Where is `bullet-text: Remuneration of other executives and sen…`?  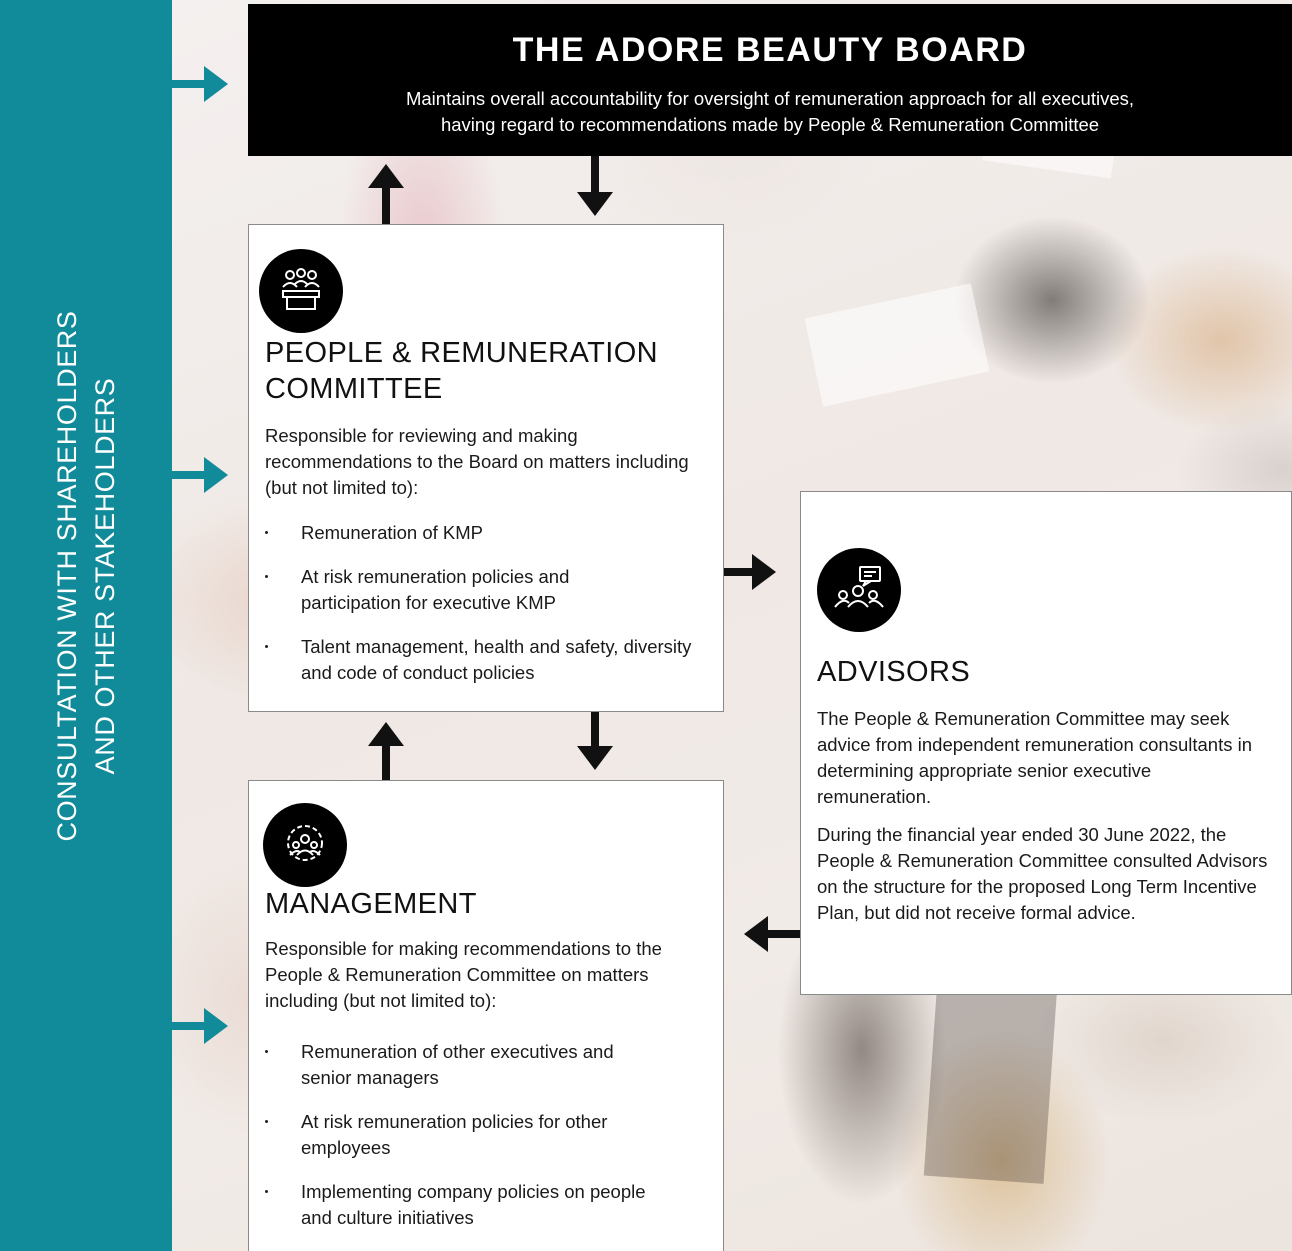
bullet-text: Remuneration of other executives and sen… is located at coordinates (457, 1064).